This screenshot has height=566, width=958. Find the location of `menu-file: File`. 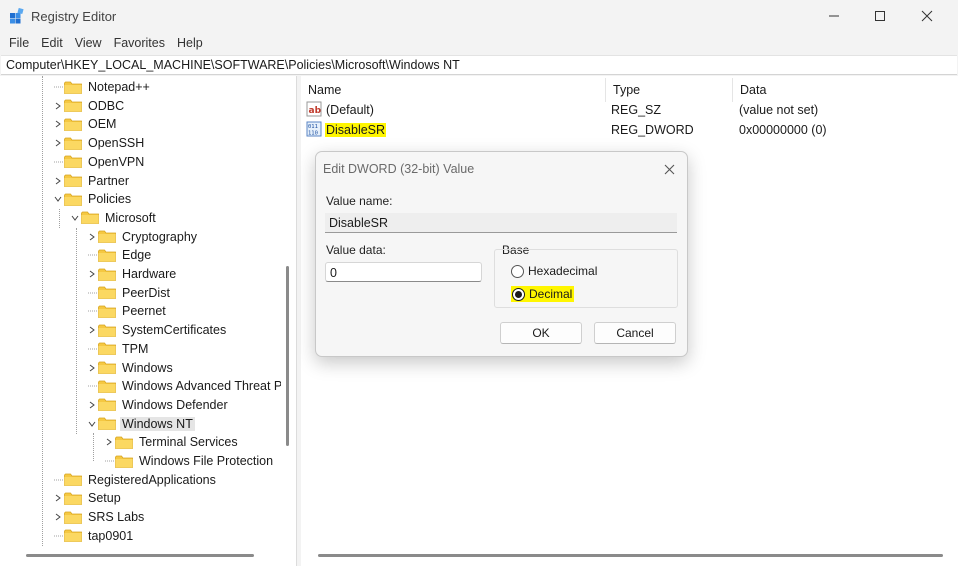

menu-file: File is located at coordinates (19, 43).